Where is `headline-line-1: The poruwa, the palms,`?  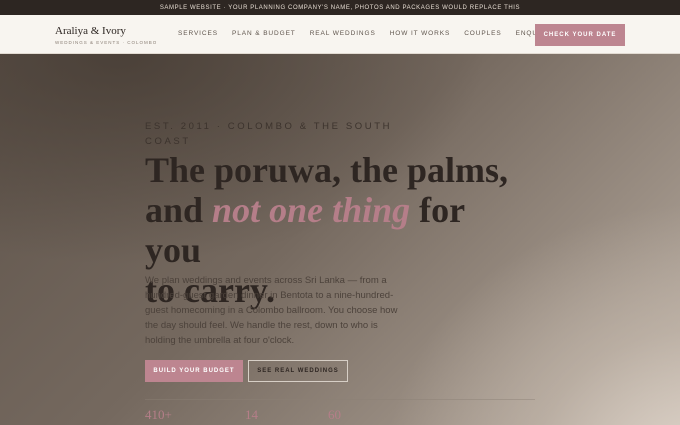 headline-line-1: The poruwa, the palms, is located at coordinates (327, 170).